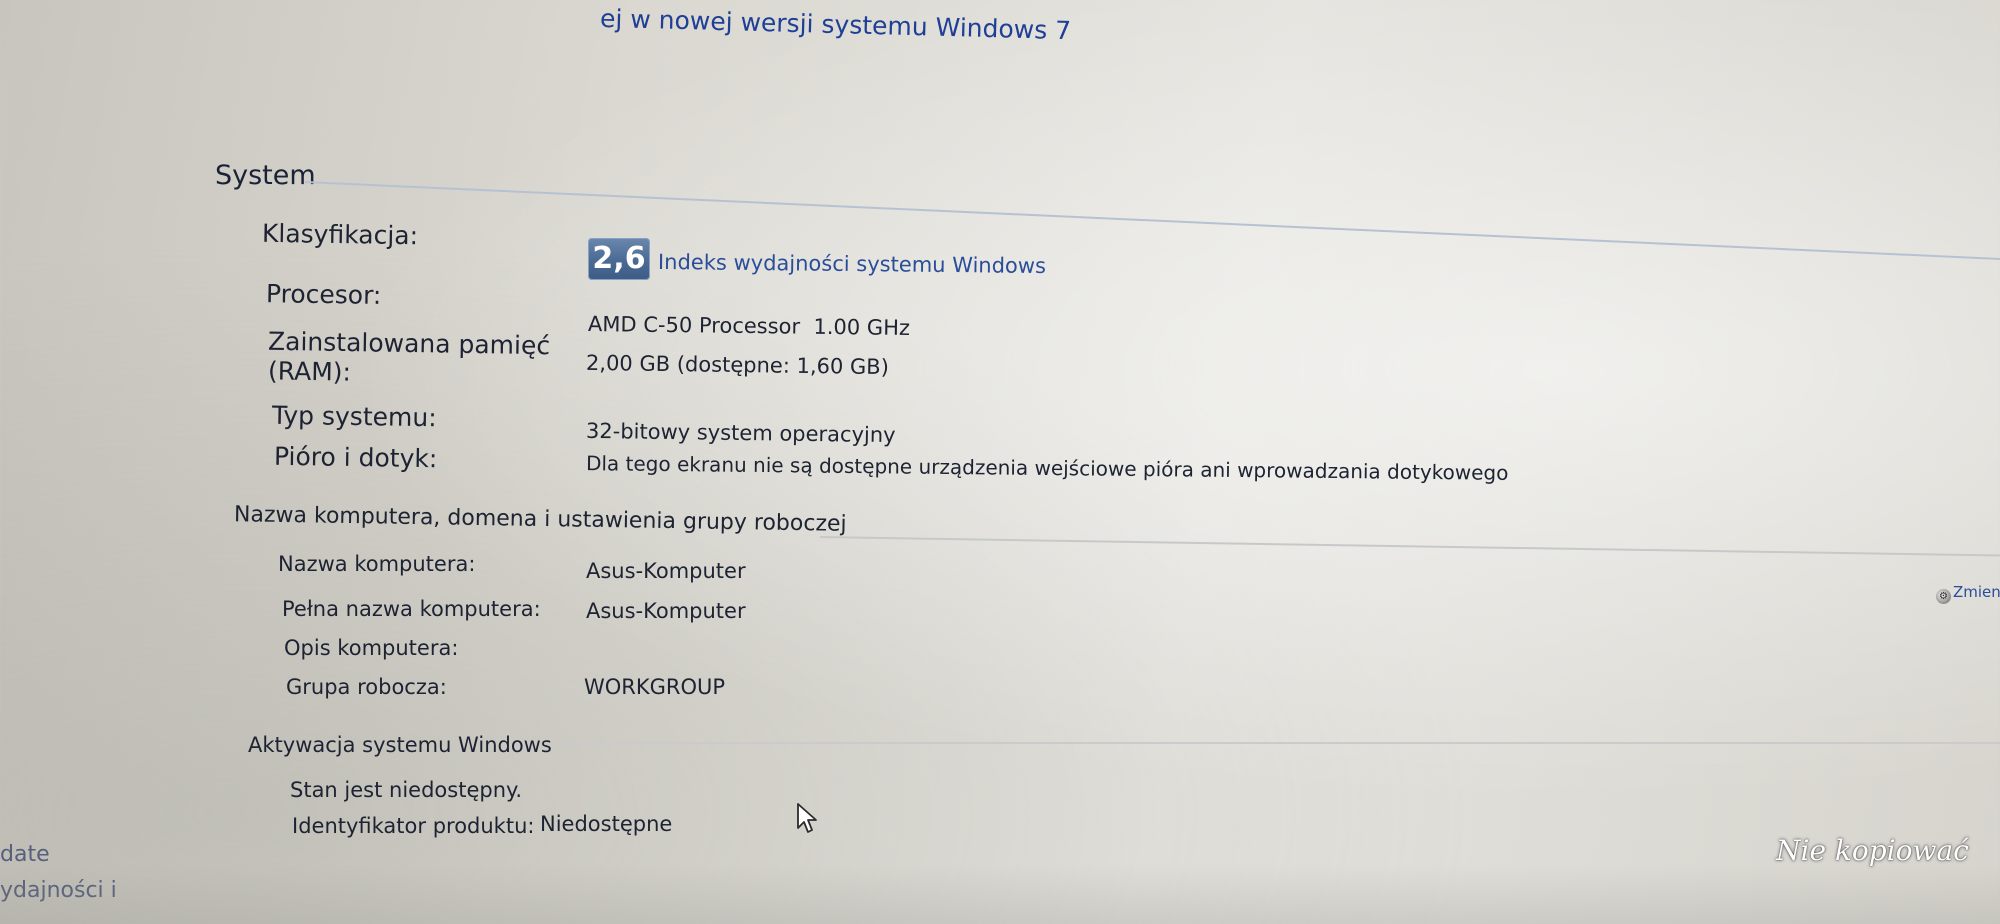 The image size is (2000, 924). I want to click on shield-icon: ⚙, so click(1943, 596).